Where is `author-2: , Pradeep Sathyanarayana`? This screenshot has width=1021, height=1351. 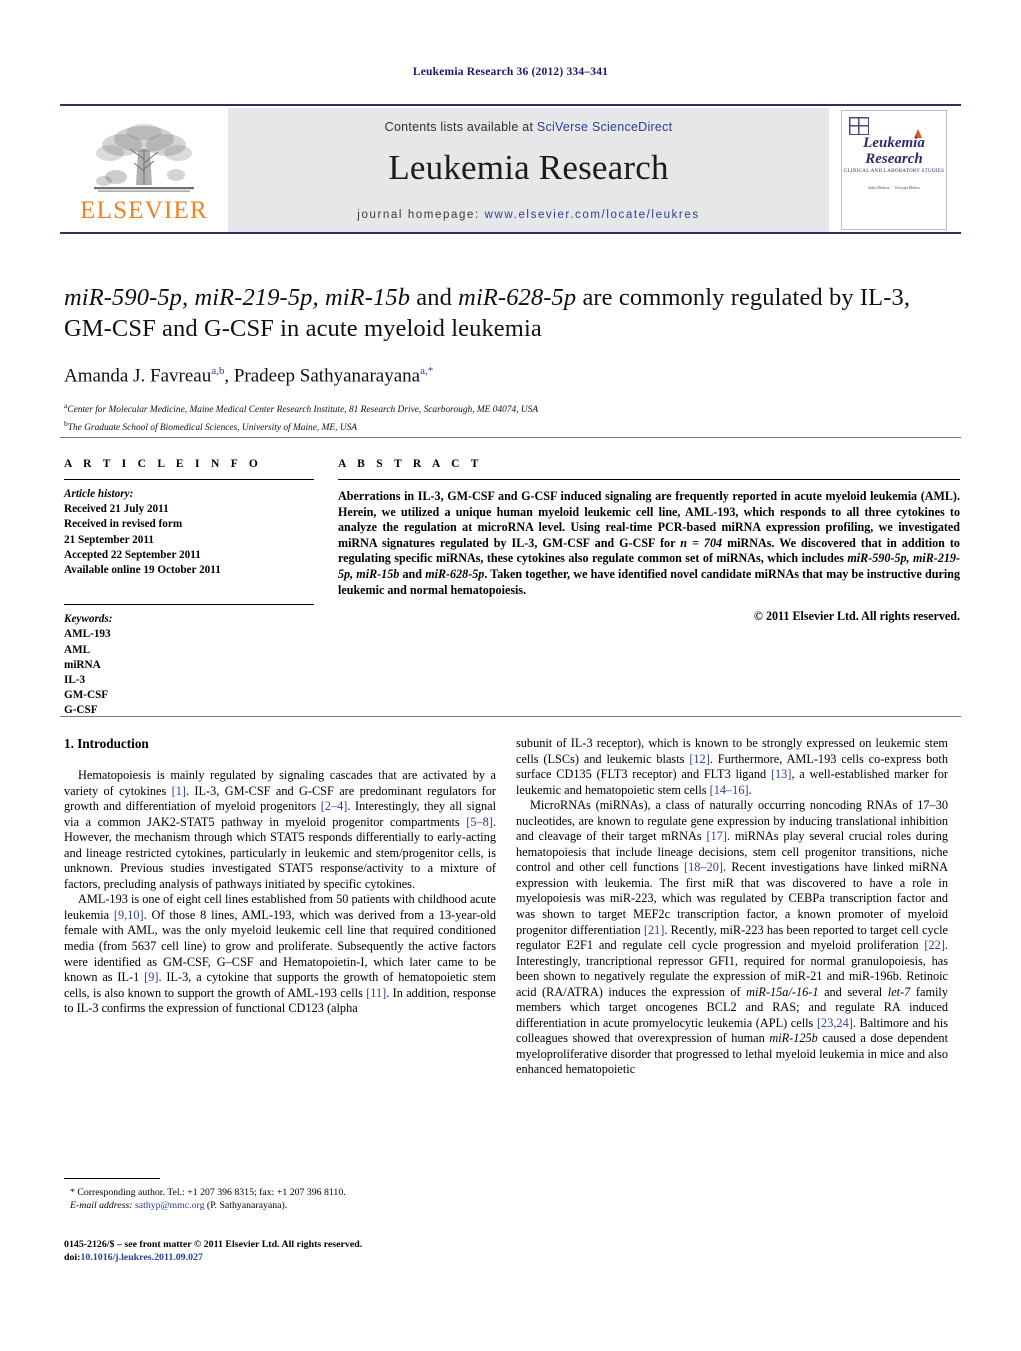
author-2: , Pradeep Sathyanarayana is located at coordinates (322, 376).